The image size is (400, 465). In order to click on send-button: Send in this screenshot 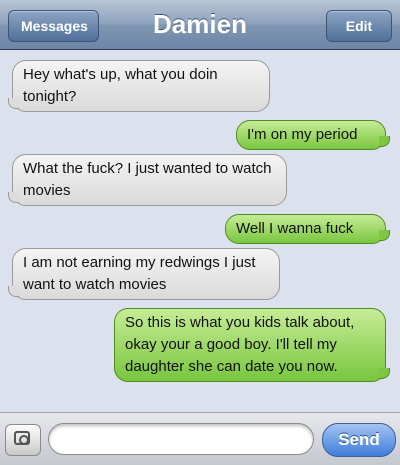, I will do `click(359, 440)`.